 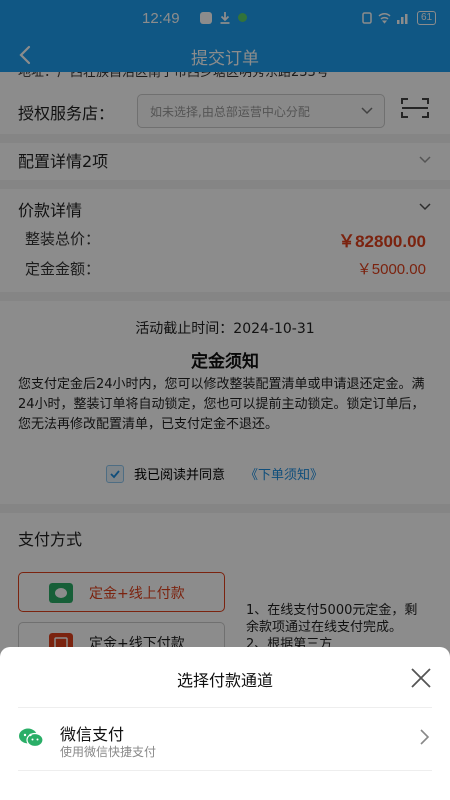 What do you see at coordinates (425, 737) in the screenshot?
I see `chevron-right-icon` at bounding box center [425, 737].